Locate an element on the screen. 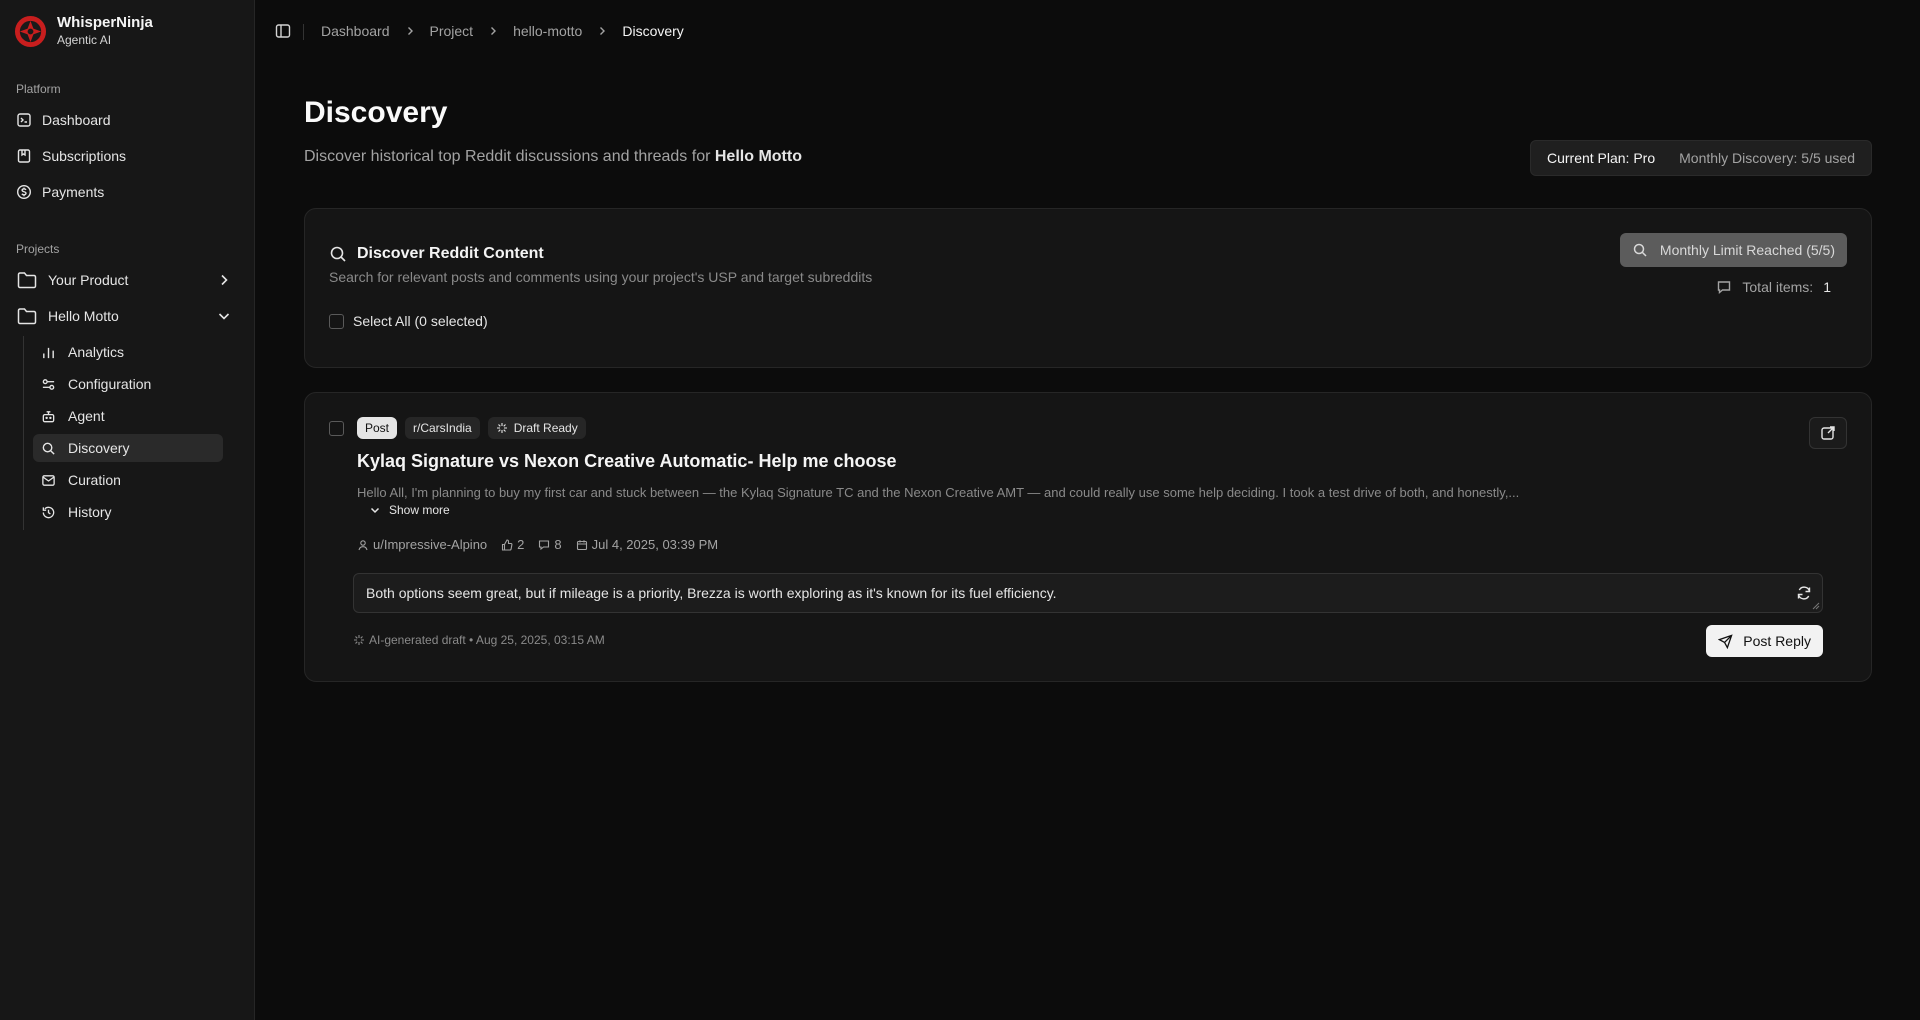 Image resolution: width=1920 pixels, height=1020 pixels. calendar-icon is located at coordinates (581, 544).